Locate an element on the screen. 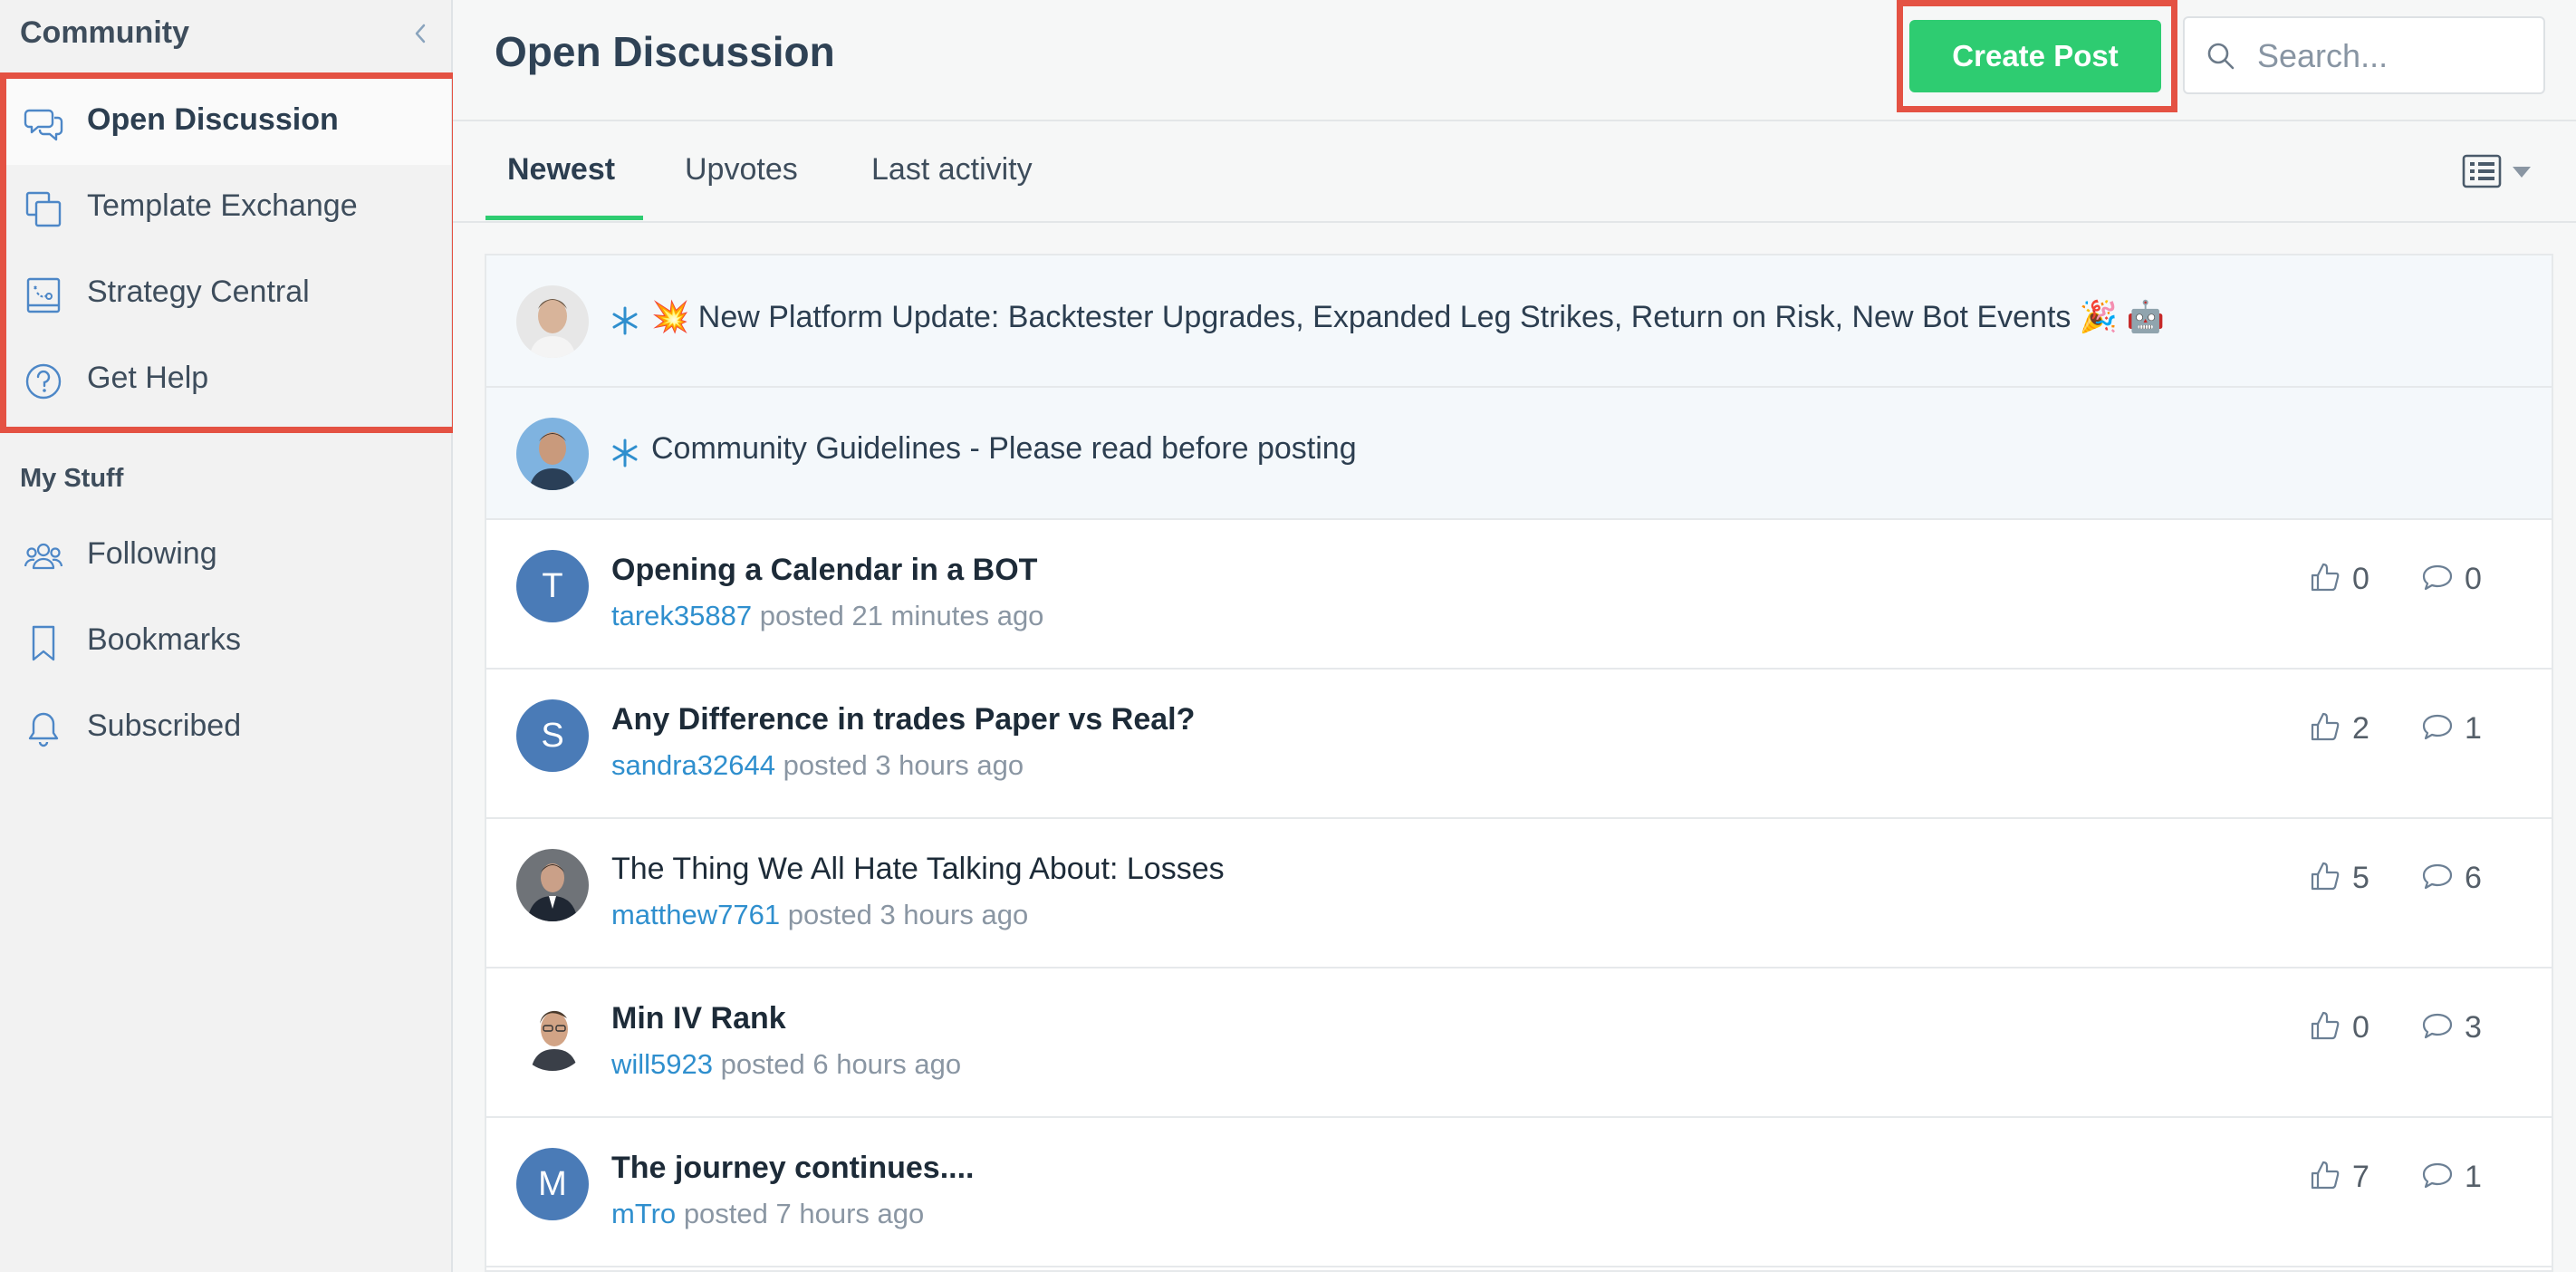  post-author-link: sandra32644 is located at coordinates (693, 765).